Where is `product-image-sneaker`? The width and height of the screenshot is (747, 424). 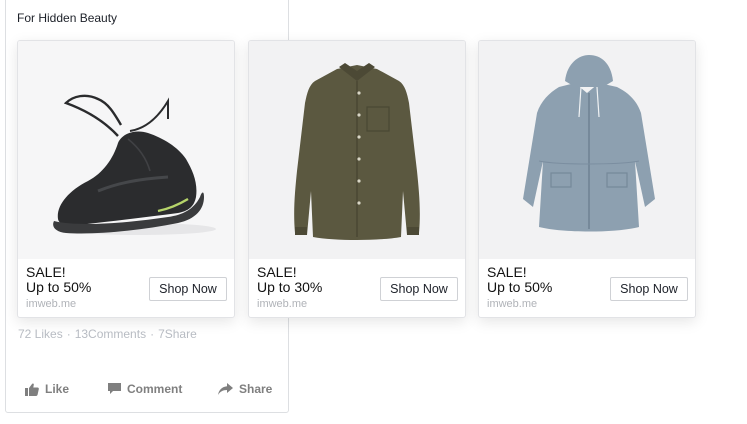 product-image-sneaker is located at coordinates (126, 150).